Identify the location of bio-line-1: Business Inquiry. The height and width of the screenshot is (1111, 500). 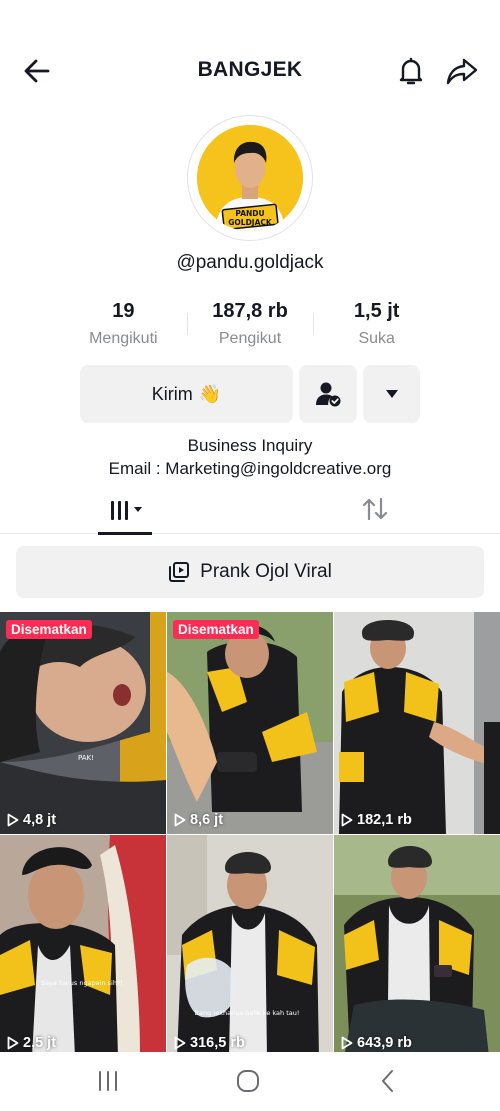
(250, 445).